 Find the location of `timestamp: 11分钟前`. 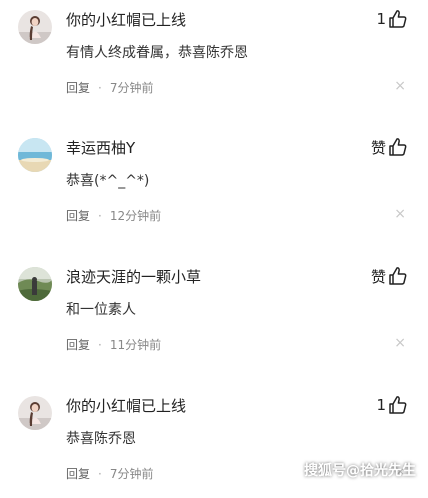

timestamp: 11分钟前 is located at coordinates (135, 345).